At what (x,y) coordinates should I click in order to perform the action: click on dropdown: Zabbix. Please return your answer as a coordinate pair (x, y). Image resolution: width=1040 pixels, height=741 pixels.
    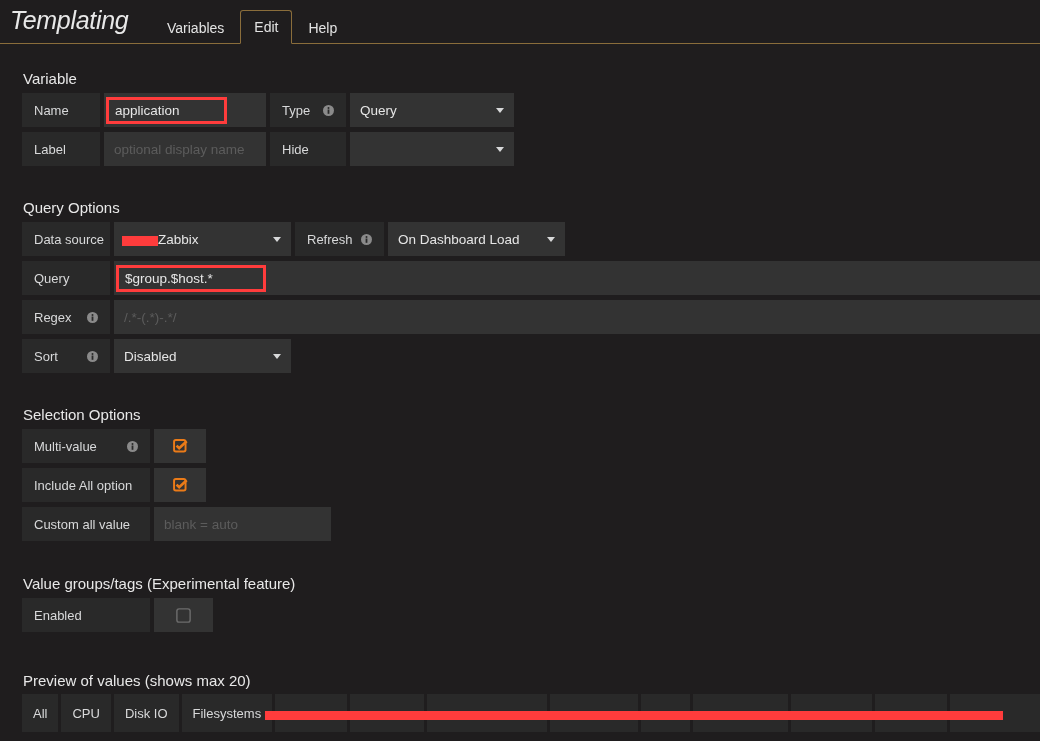
    Looking at the image, I should click on (202, 239).